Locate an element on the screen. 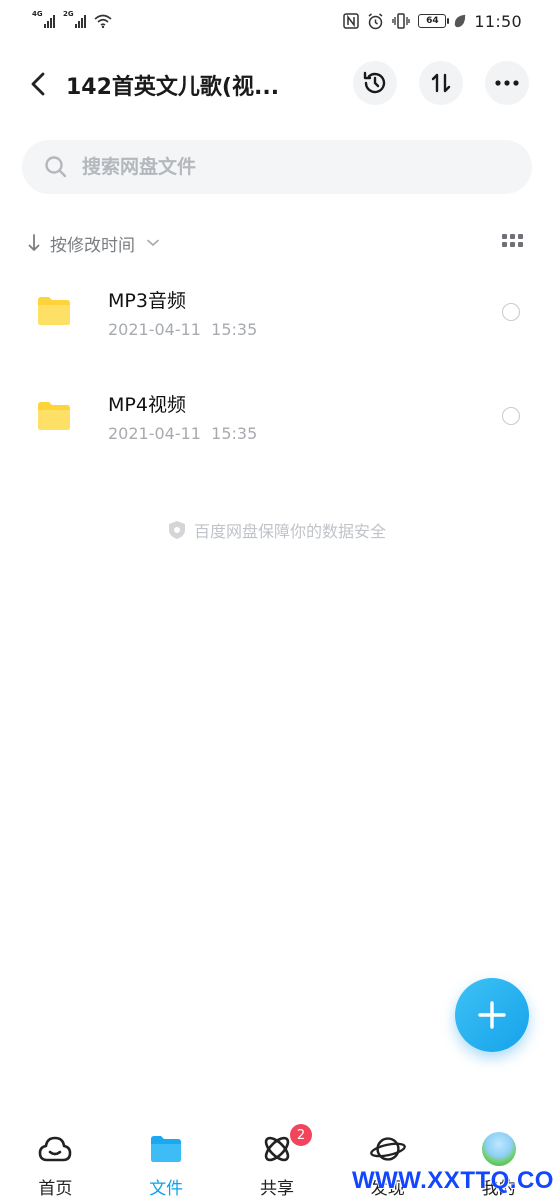  more-icon is located at coordinates (507, 83).